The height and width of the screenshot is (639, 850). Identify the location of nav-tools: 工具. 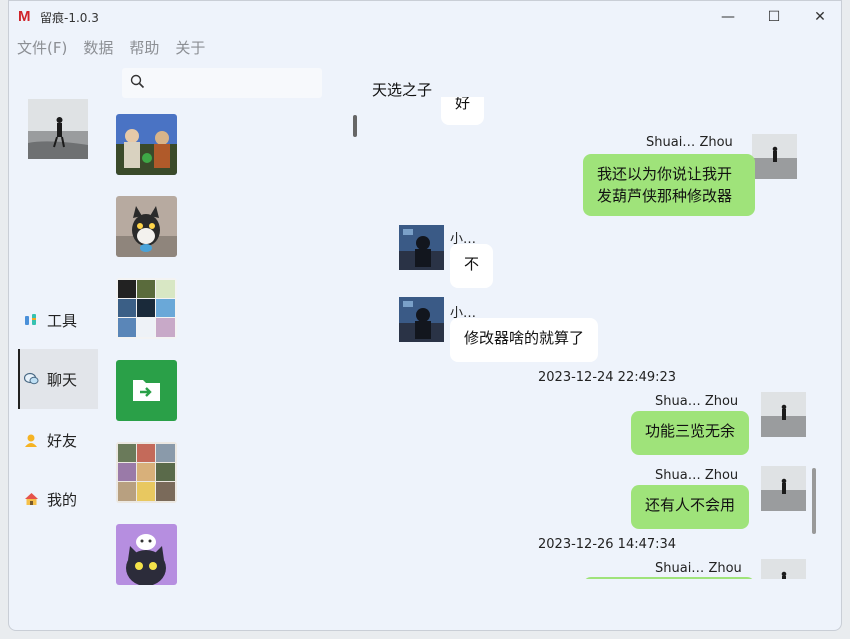
(58, 320).